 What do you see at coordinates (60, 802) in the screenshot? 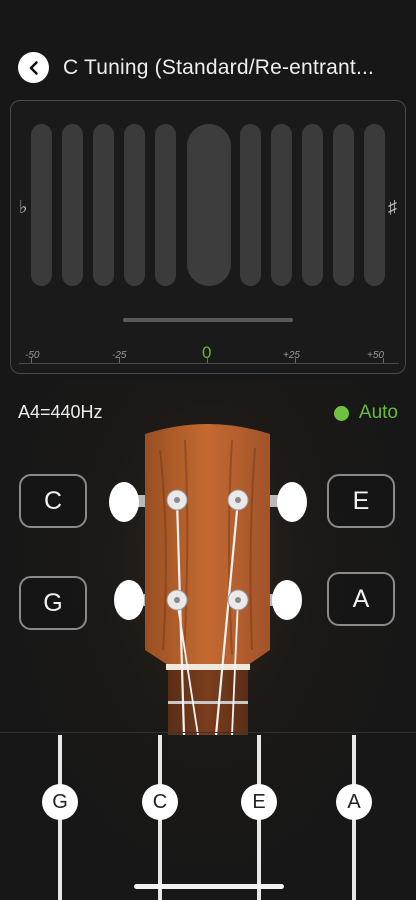
I see `string-select-g: G` at bounding box center [60, 802].